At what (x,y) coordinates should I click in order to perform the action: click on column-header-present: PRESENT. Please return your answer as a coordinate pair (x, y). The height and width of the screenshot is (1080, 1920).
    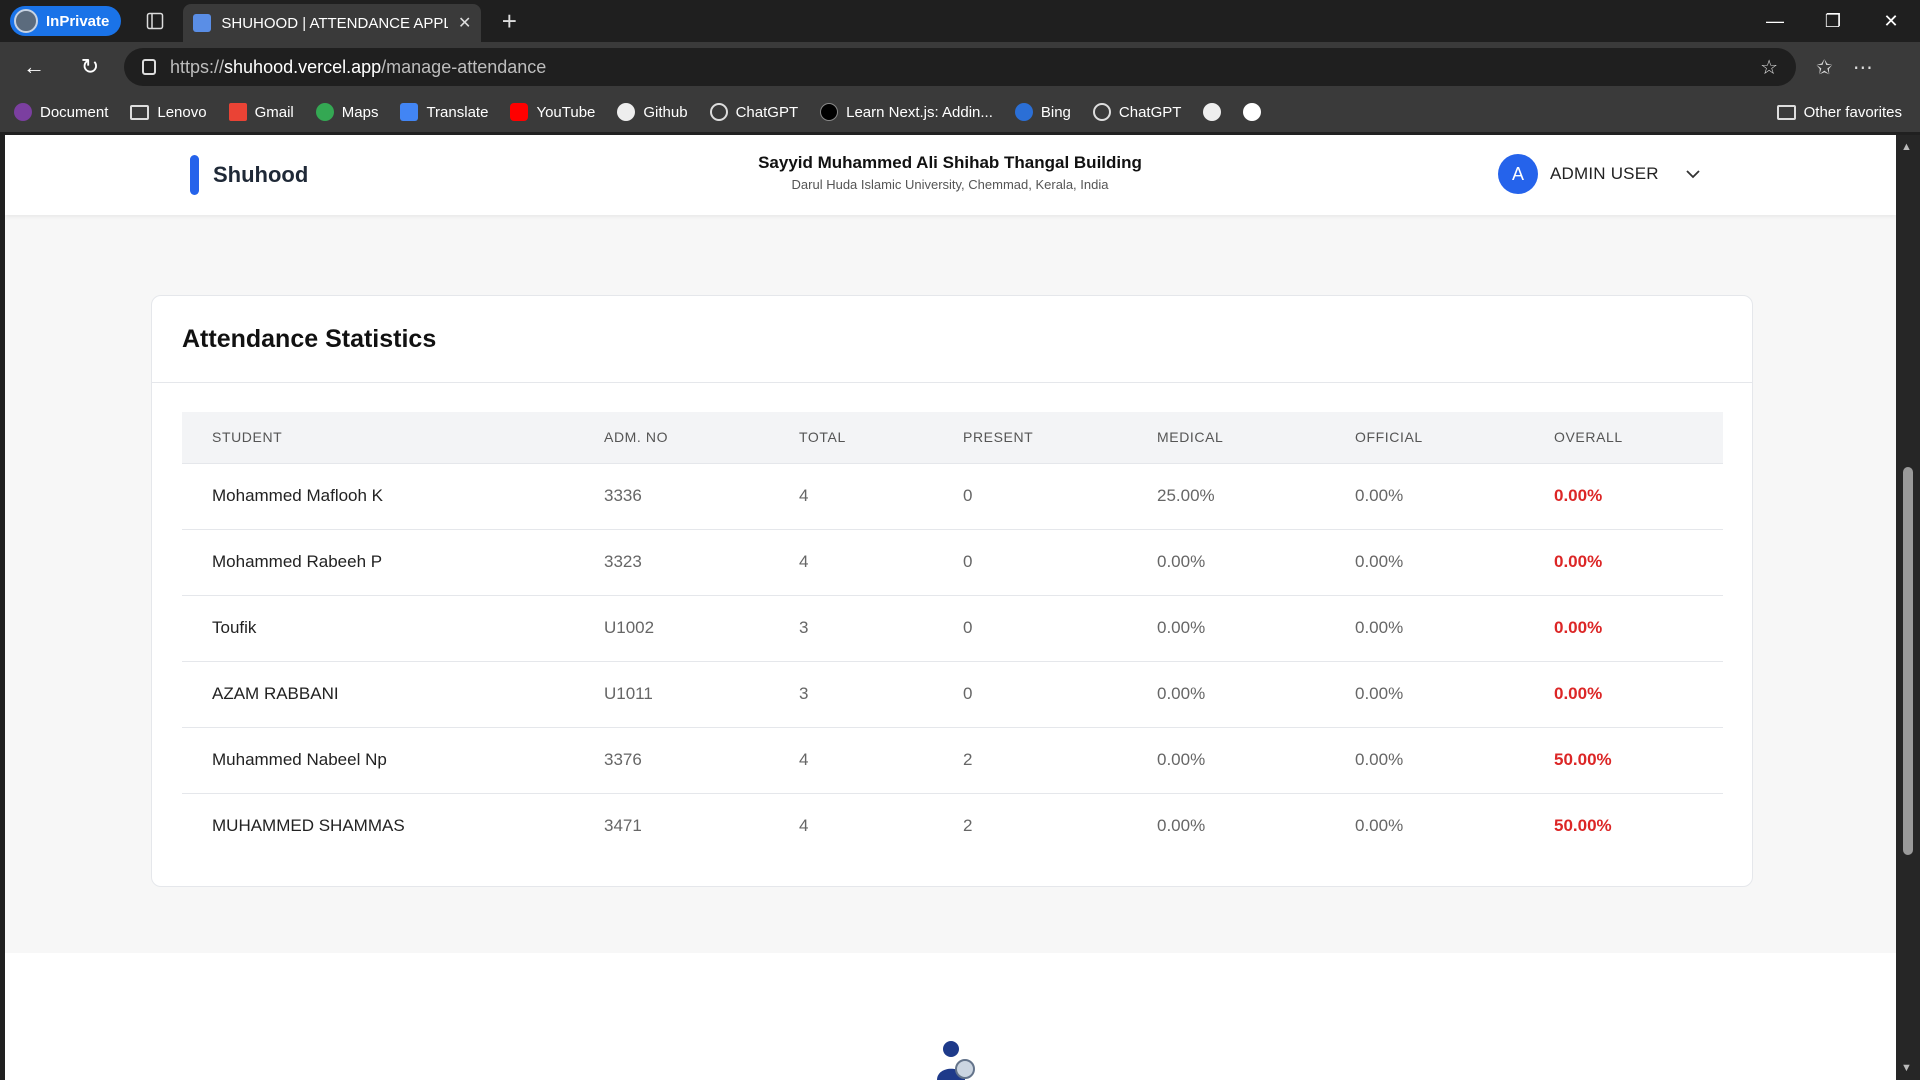
    Looking at the image, I should click on (998, 437).